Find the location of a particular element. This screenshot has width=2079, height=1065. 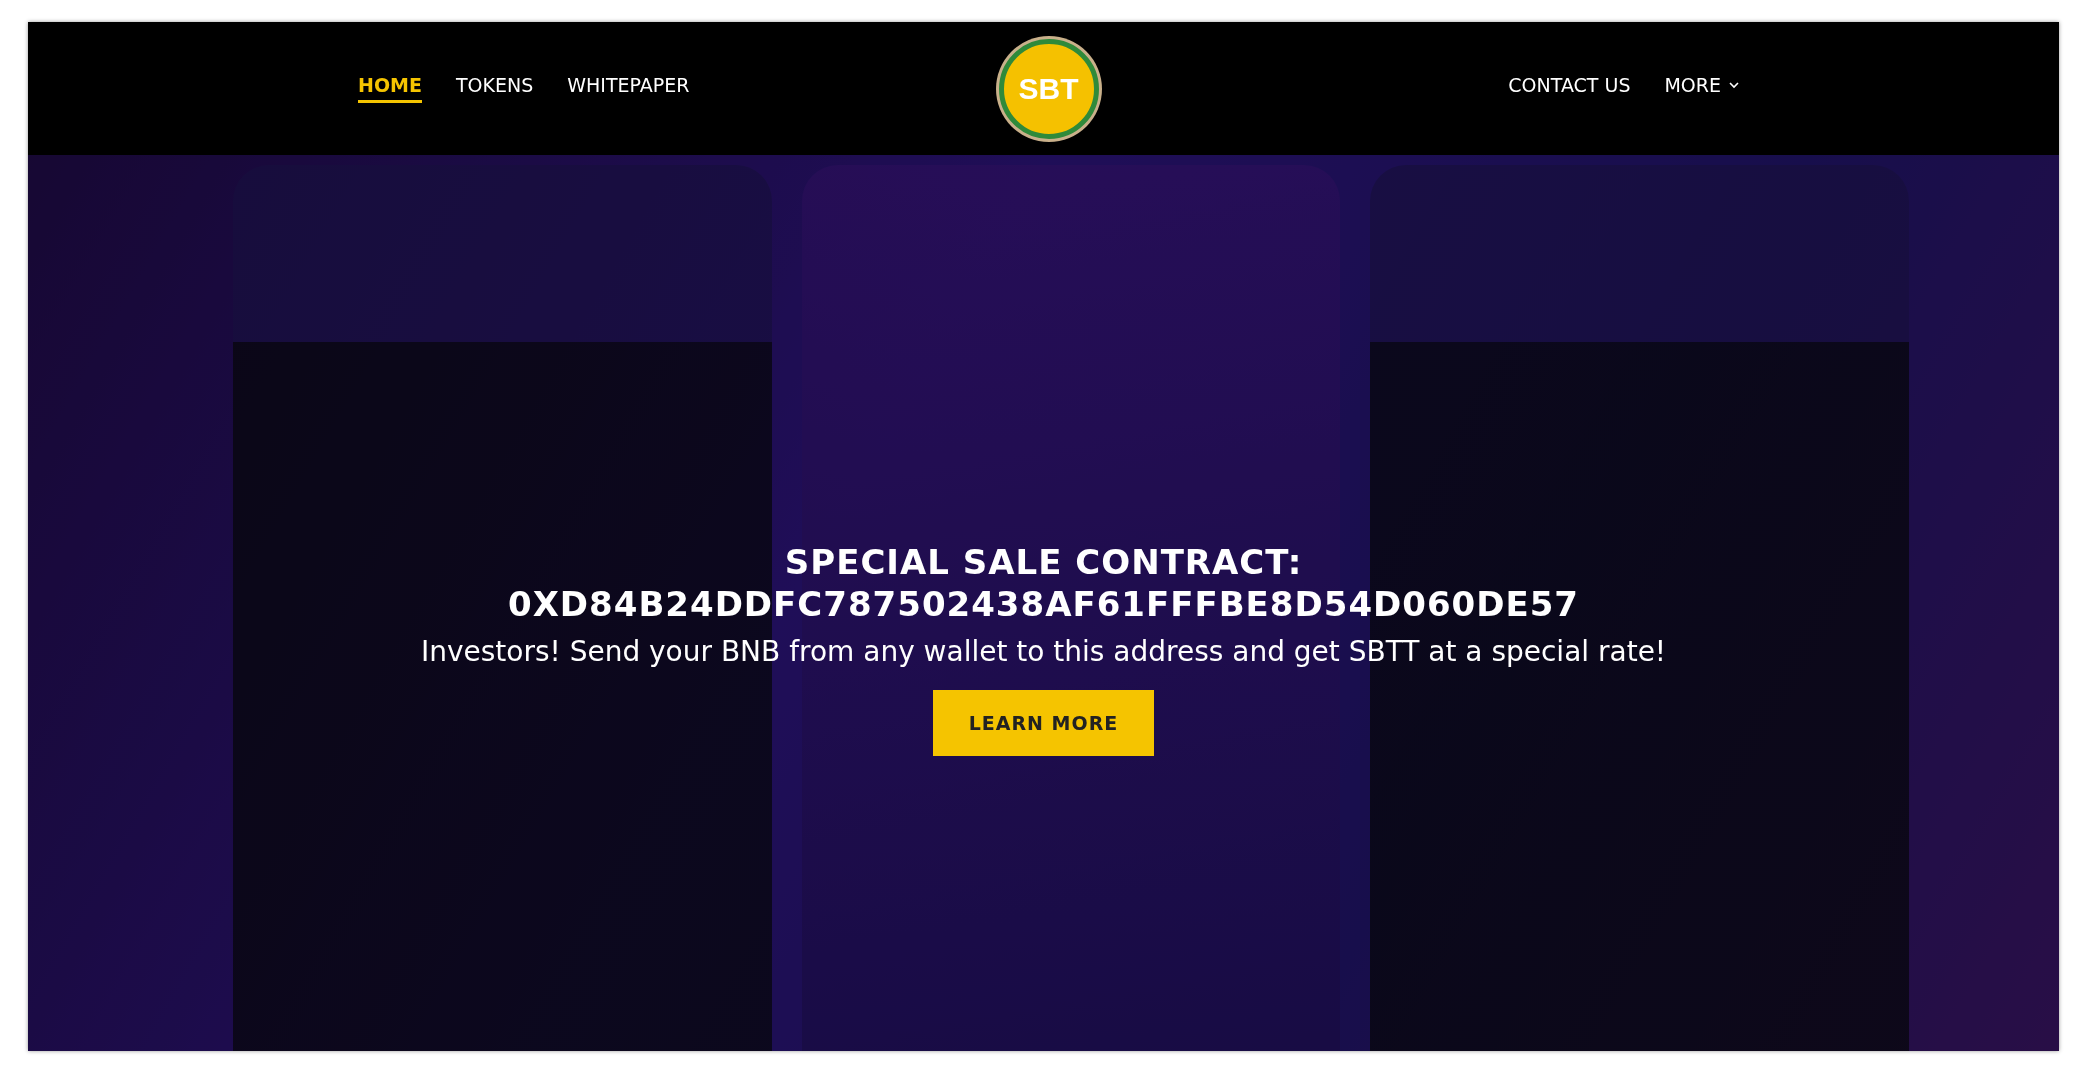

nav-link: CONTACT US is located at coordinates (1569, 88).